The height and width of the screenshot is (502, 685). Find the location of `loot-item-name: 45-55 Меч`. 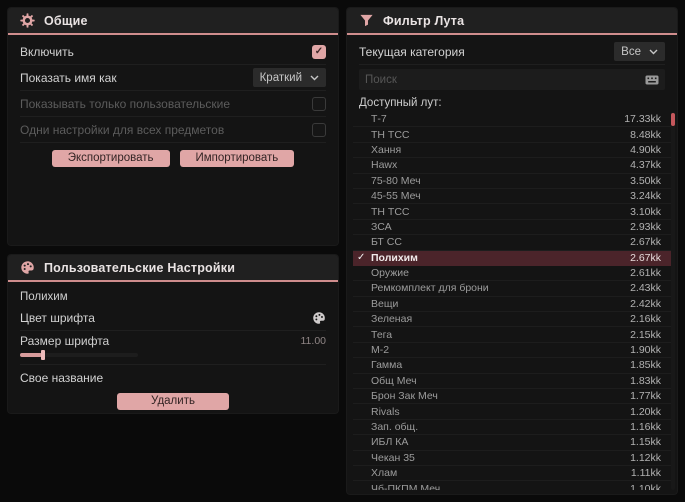

loot-item-name: 45-55 Меч is located at coordinates (396, 196).